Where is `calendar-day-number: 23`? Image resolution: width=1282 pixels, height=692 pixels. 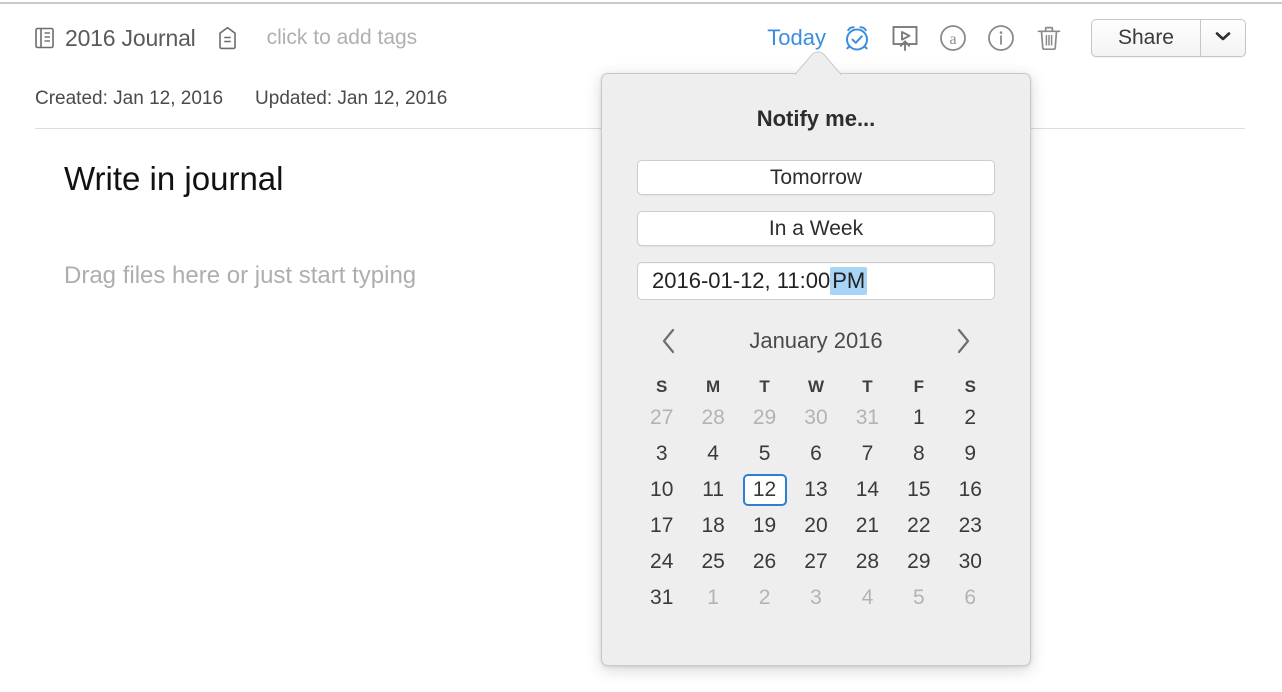
calendar-day-number: 23 is located at coordinates (970, 525).